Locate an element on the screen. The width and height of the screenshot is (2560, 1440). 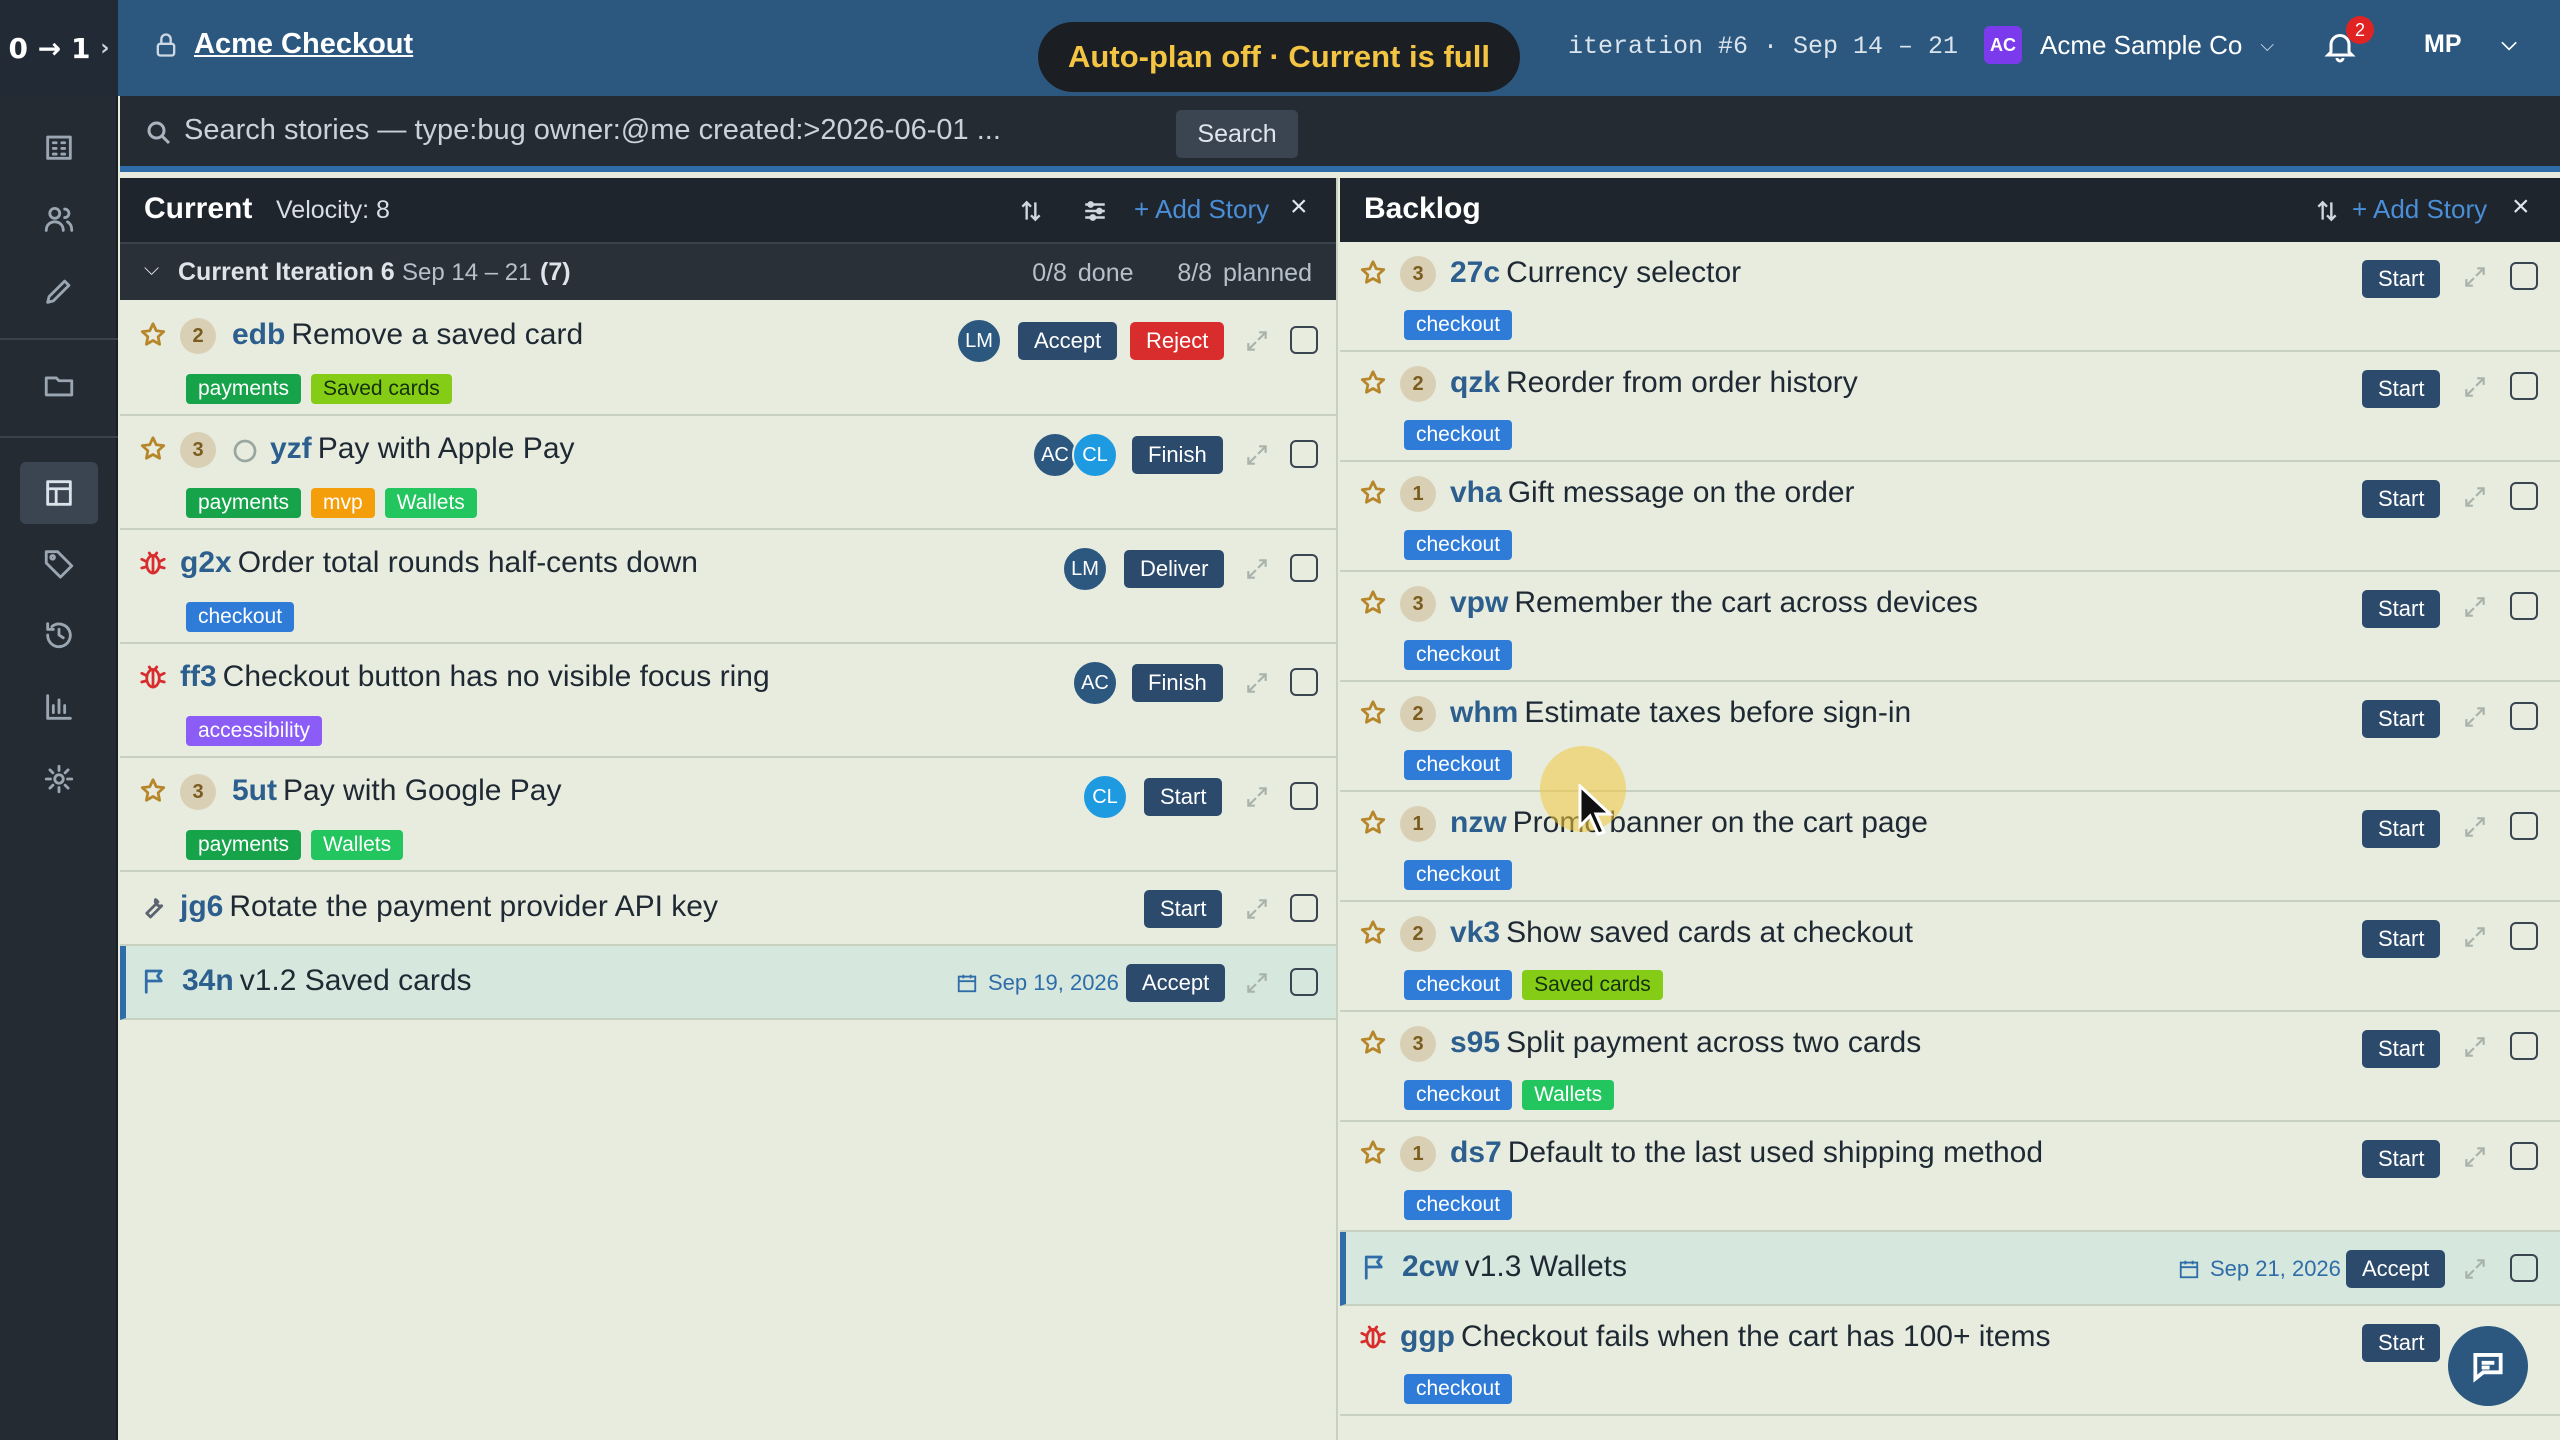
story-title: vk3 Show saved cards at checkout is located at coordinates (1681, 933).